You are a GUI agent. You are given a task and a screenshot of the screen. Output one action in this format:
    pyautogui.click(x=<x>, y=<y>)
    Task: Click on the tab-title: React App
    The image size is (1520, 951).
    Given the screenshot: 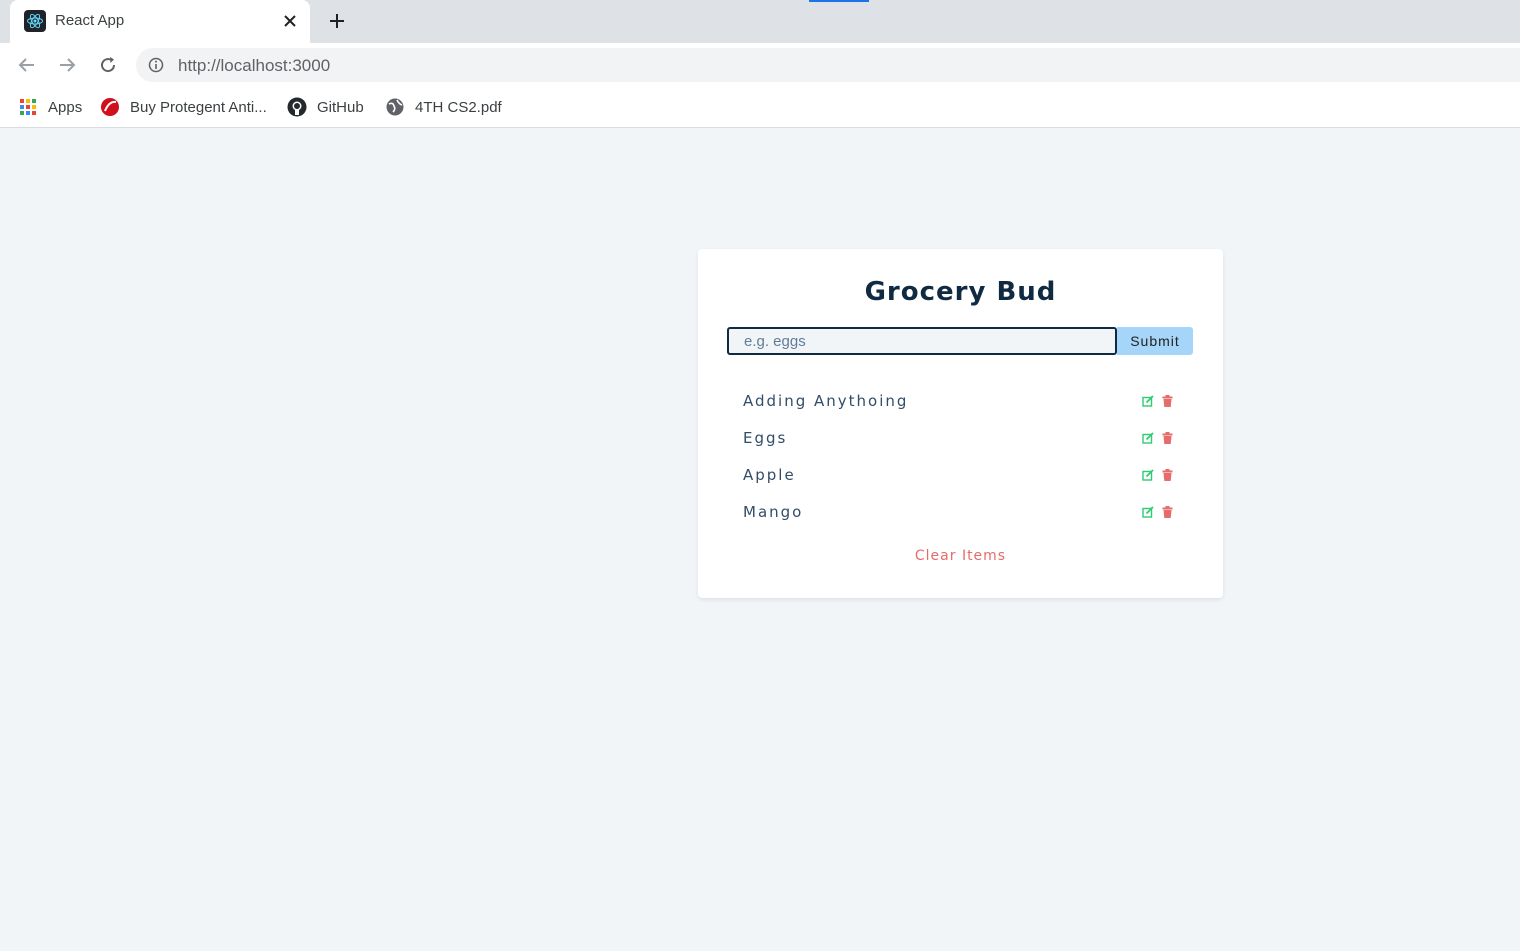 What is the action you would take?
    pyautogui.click(x=90, y=20)
    